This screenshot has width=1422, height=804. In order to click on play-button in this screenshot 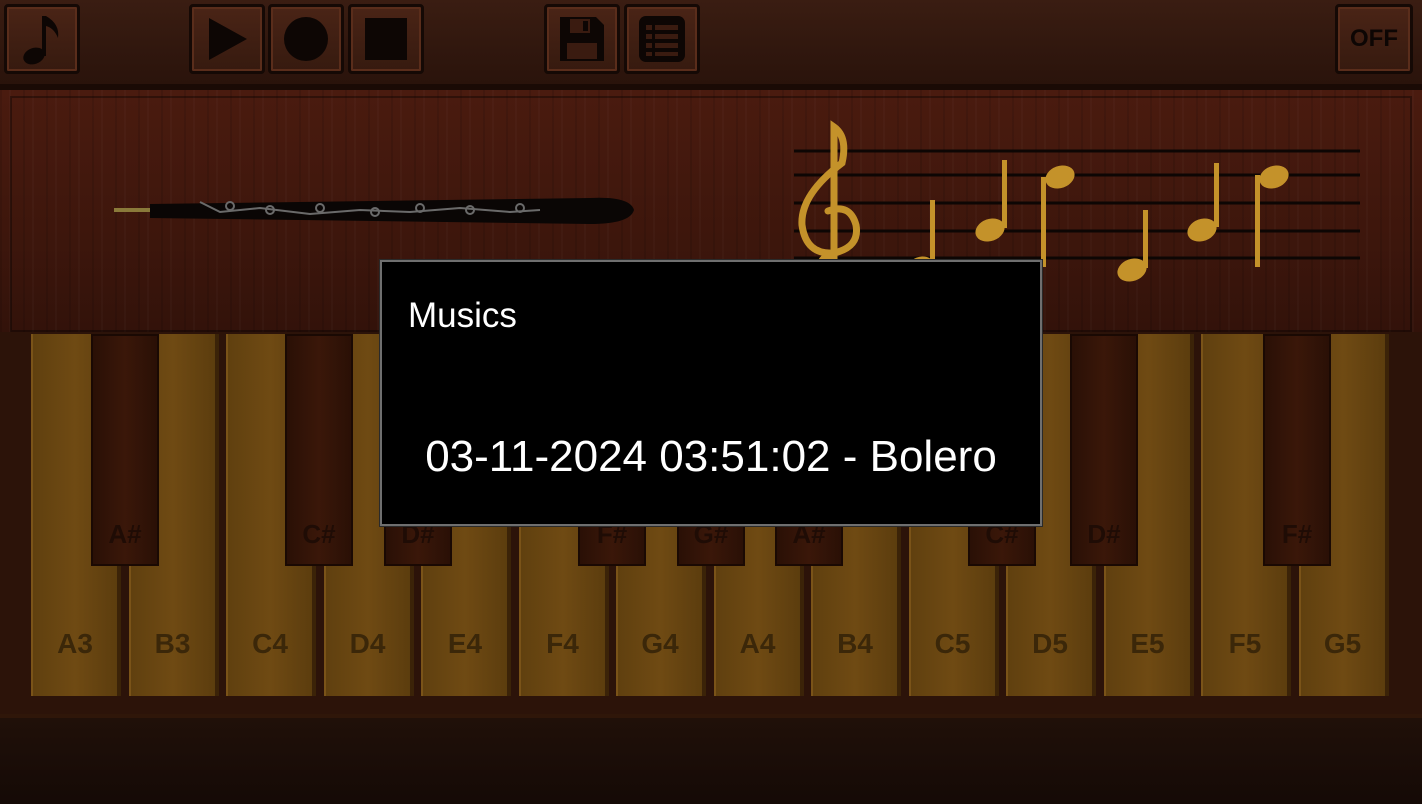, I will do `click(227, 39)`.